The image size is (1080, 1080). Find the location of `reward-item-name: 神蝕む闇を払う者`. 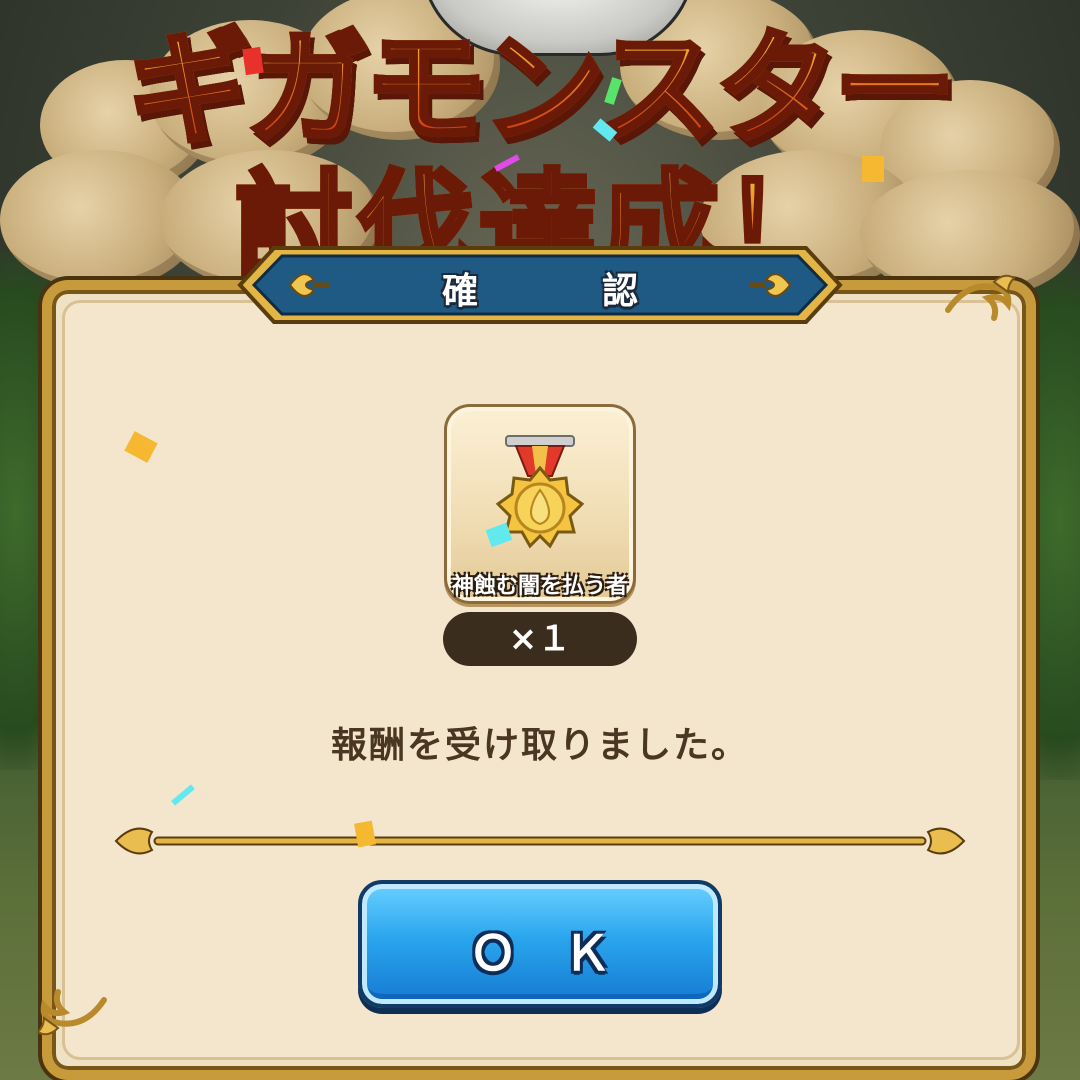

reward-item-name: 神蝕む闇を払う者 is located at coordinates (539, 586).